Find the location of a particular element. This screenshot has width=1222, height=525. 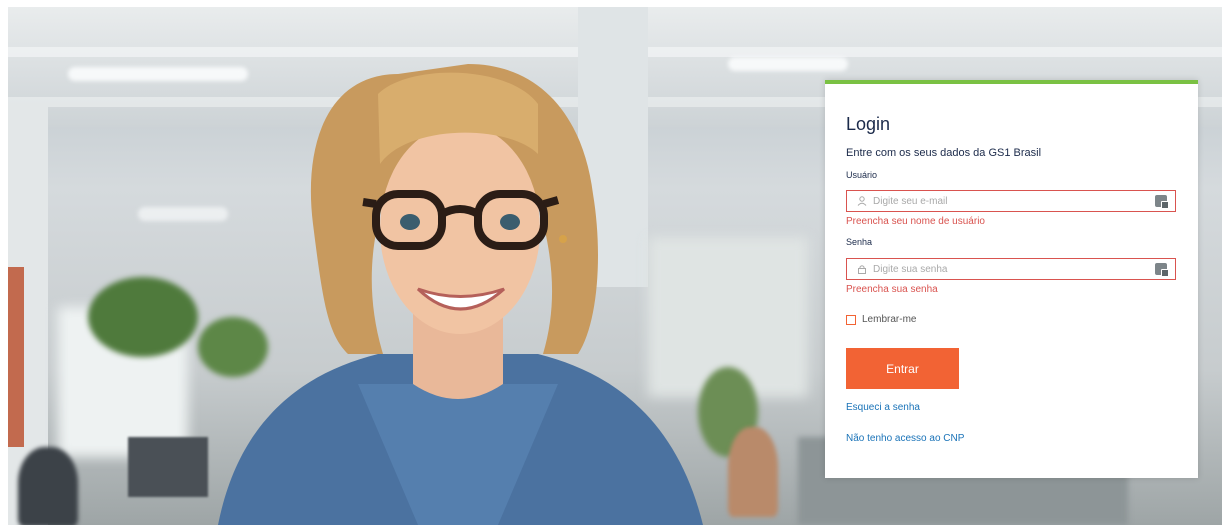

plant is located at coordinates (143, 317).